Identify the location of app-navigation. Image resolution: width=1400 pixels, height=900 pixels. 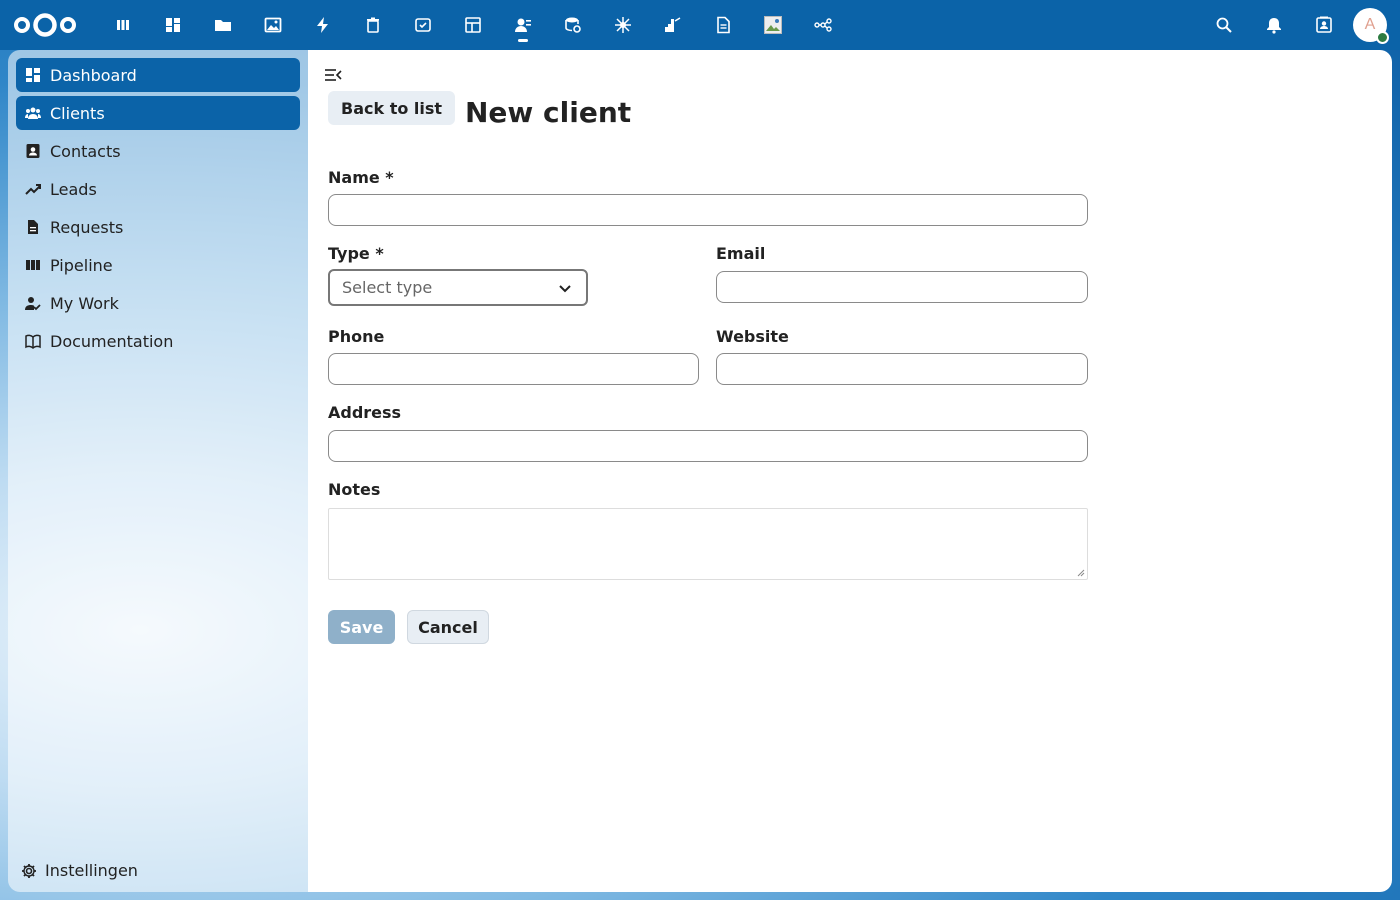
(473, 25).